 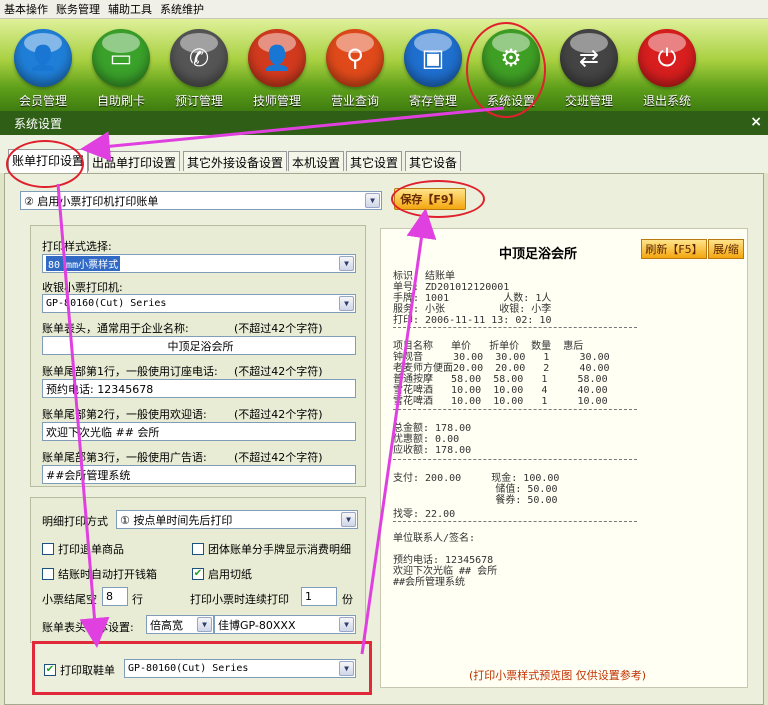 I want to click on toolbar-label: 技师管理, so click(x=276, y=101).